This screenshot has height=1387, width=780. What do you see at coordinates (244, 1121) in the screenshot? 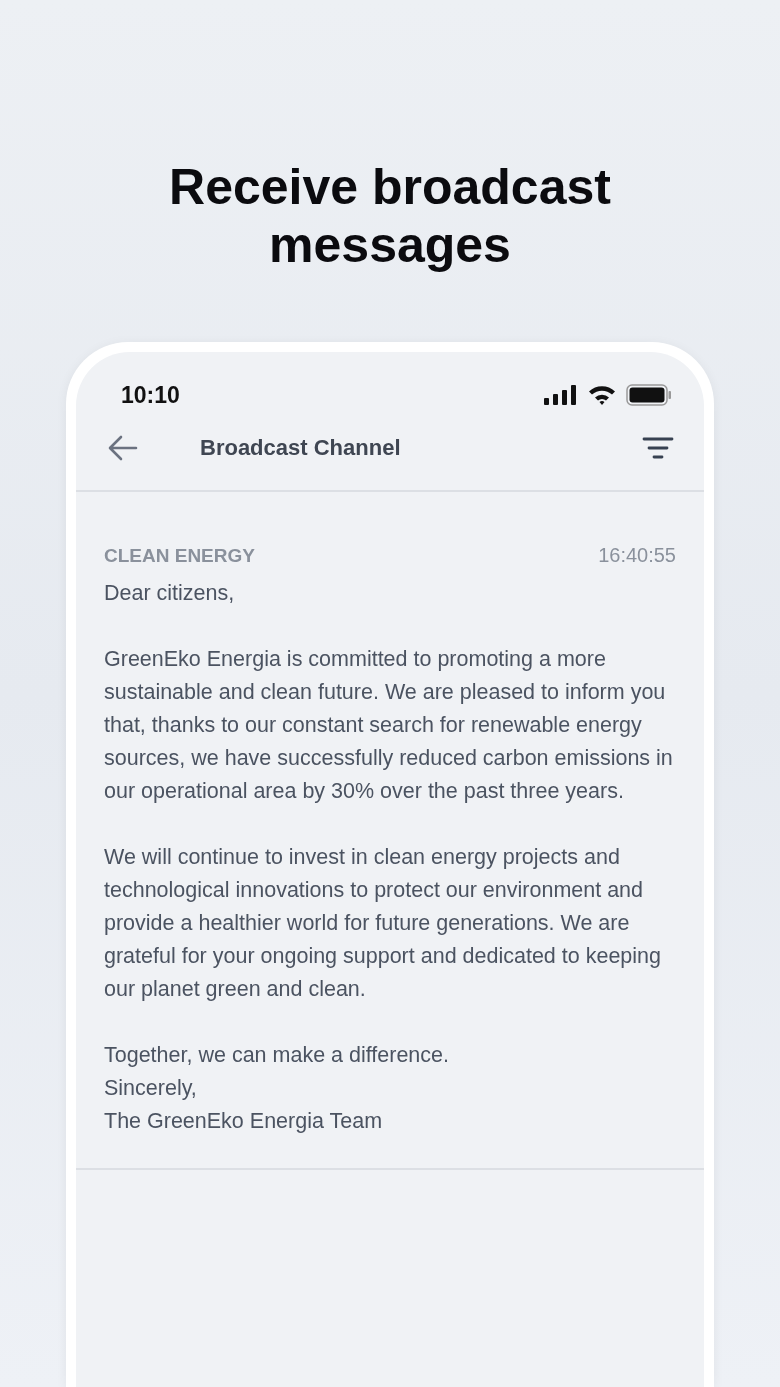
I see `message-text: The GreenEko Energia Team` at bounding box center [244, 1121].